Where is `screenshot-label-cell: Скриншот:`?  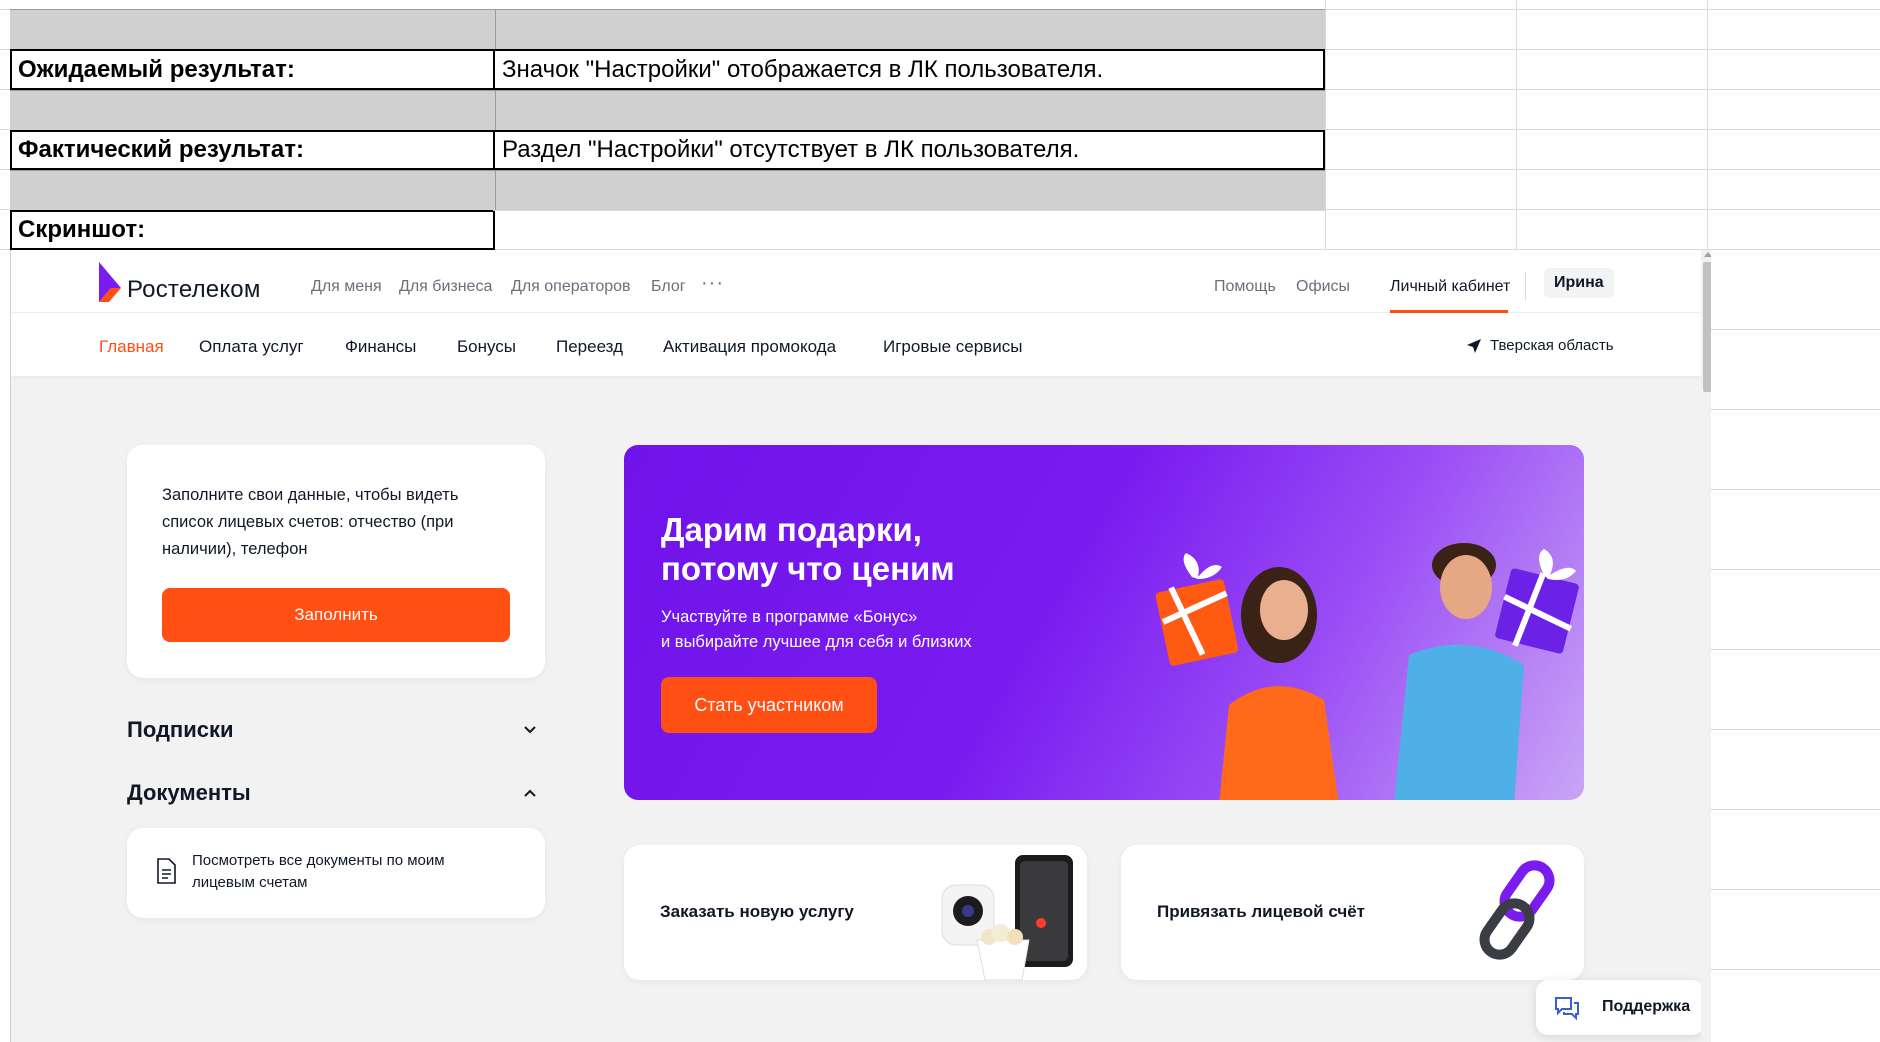 screenshot-label-cell: Скриншот: is located at coordinates (252, 230).